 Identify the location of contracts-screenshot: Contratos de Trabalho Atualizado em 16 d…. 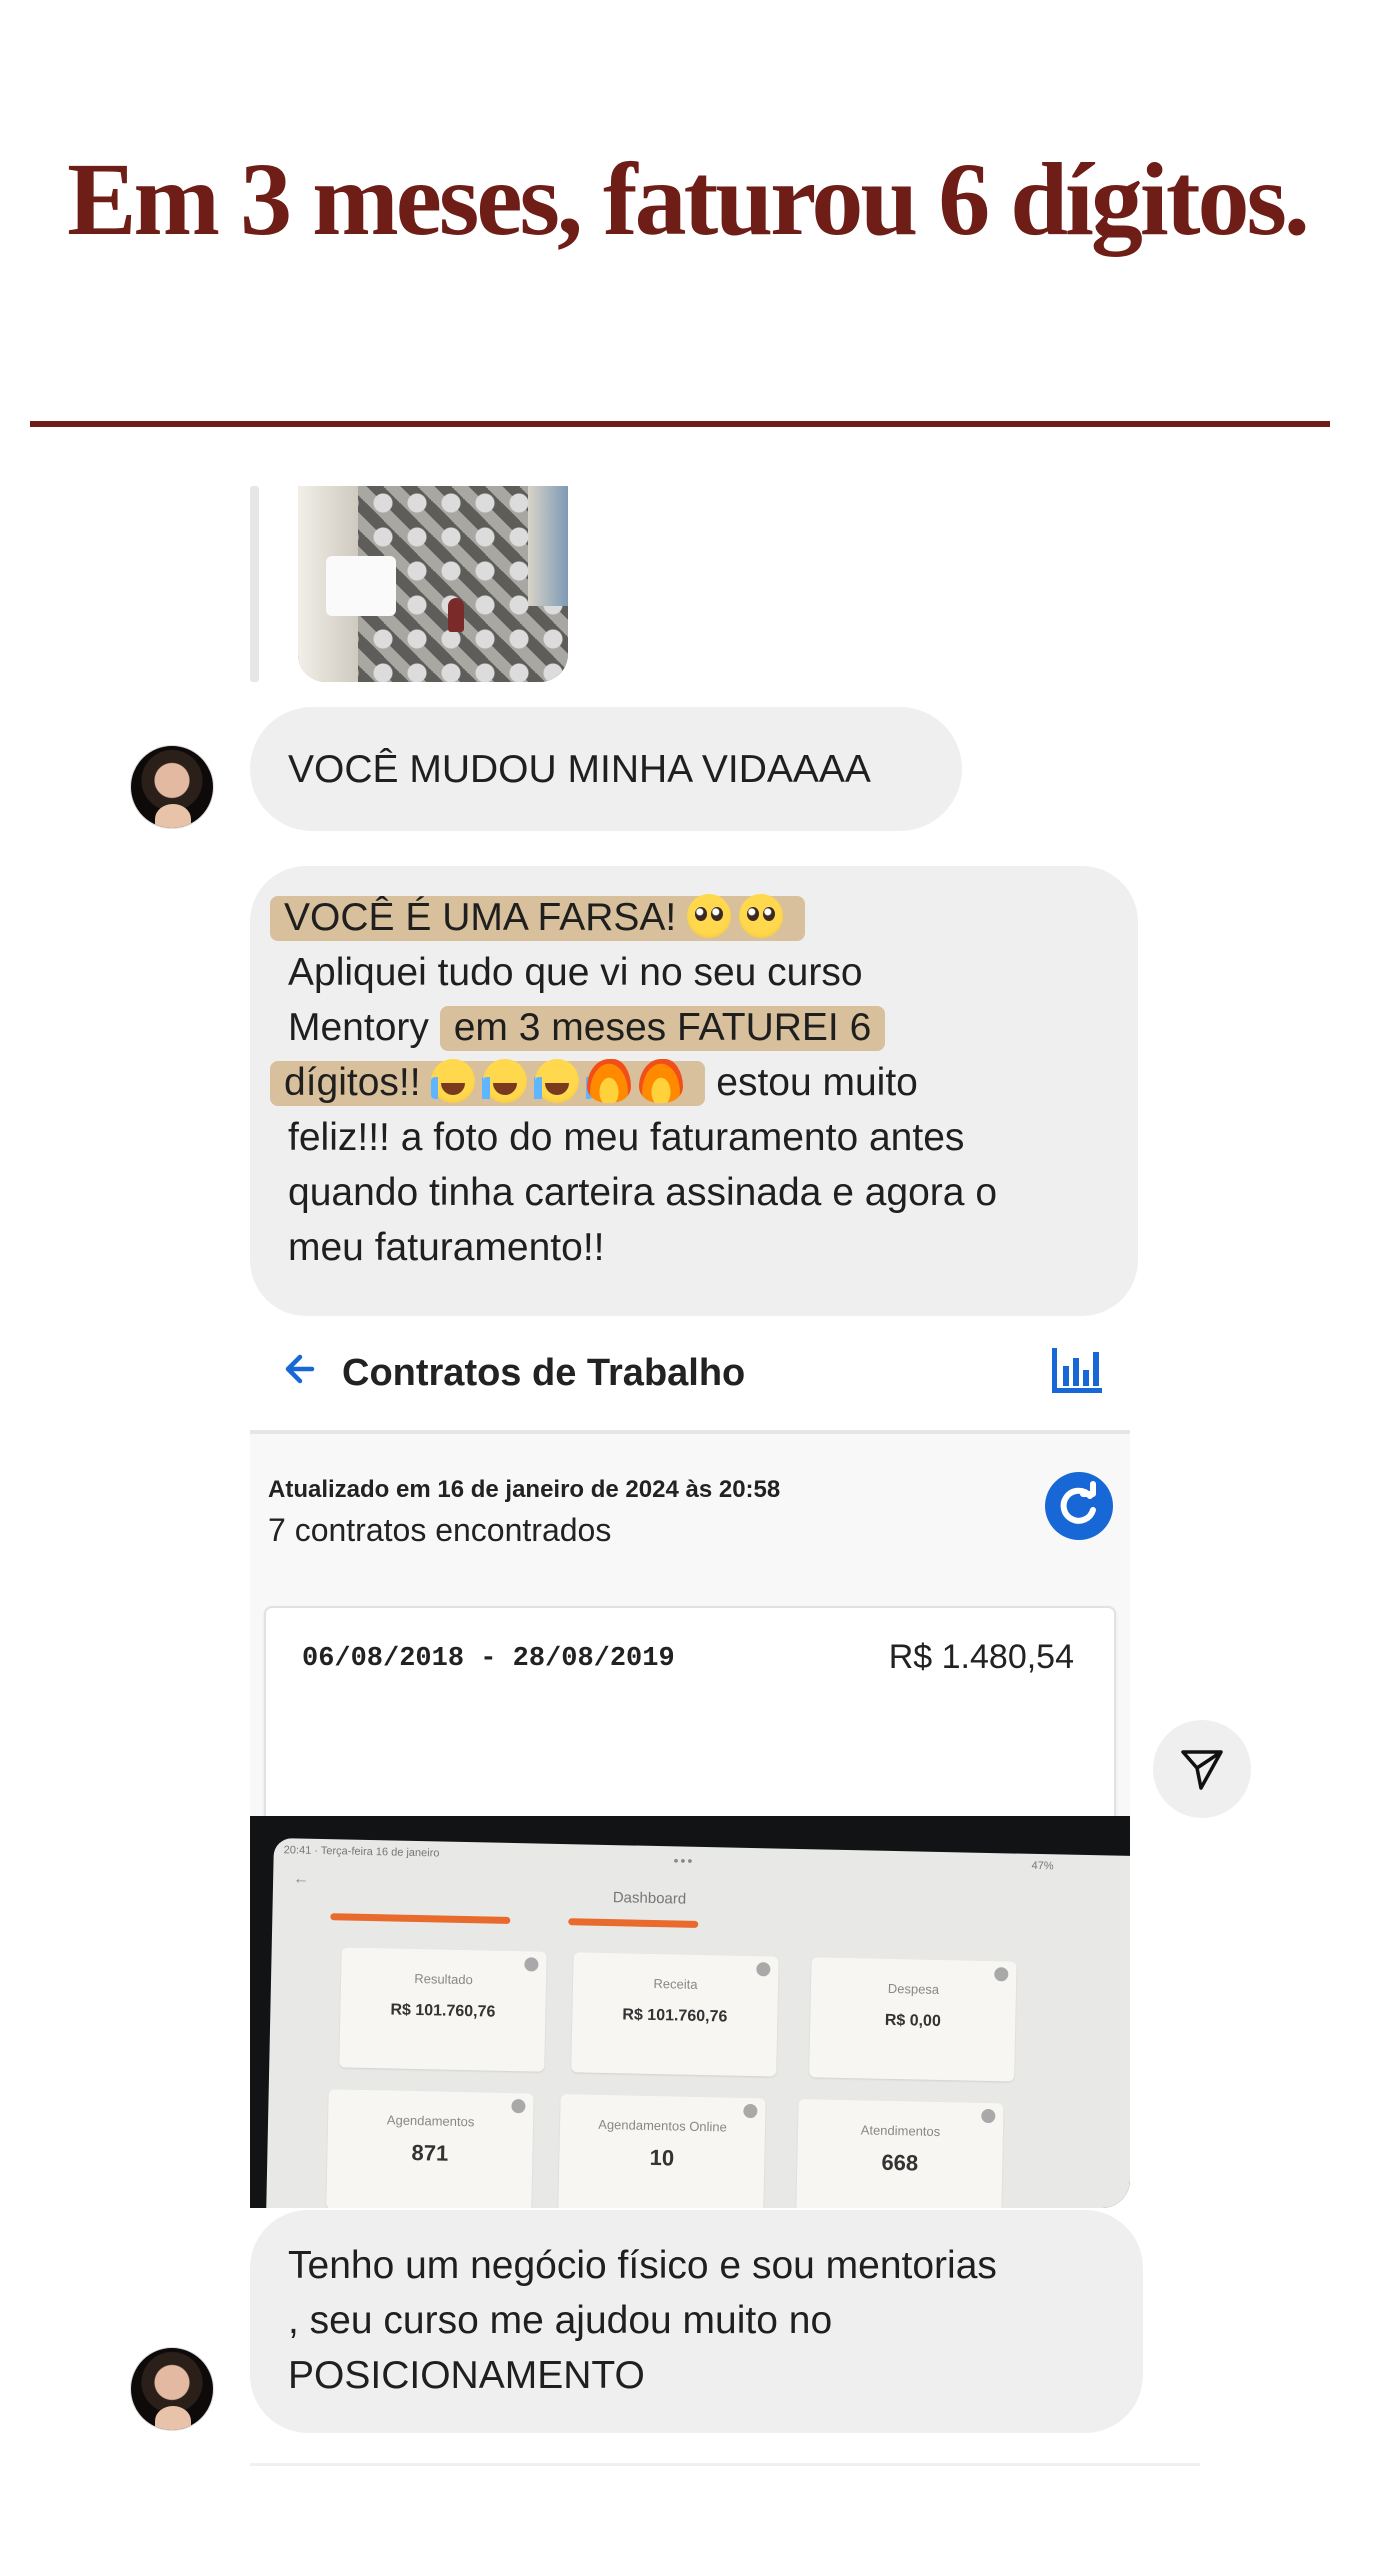
(690, 1566).